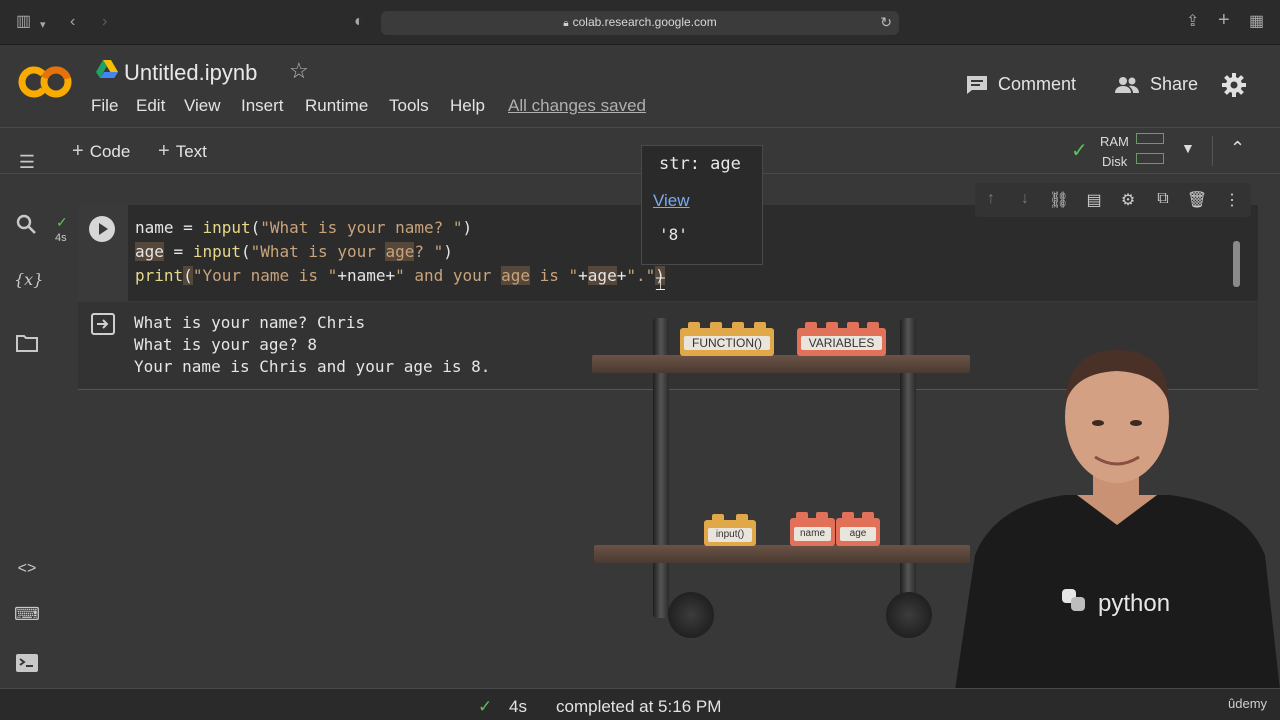 The width and height of the screenshot is (1280, 720). I want to click on disk-meter, so click(1150, 158).